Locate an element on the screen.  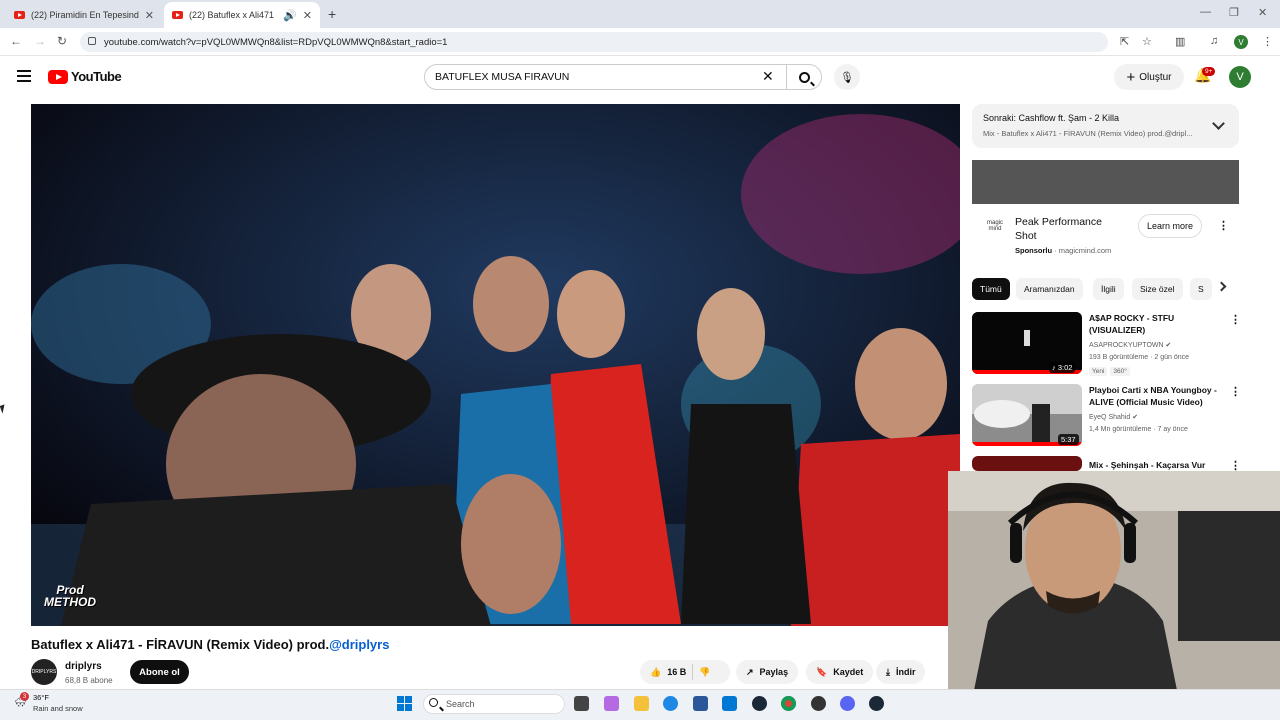
ad-advertiser-logo: magic mind is located at coordinates (994, 226).